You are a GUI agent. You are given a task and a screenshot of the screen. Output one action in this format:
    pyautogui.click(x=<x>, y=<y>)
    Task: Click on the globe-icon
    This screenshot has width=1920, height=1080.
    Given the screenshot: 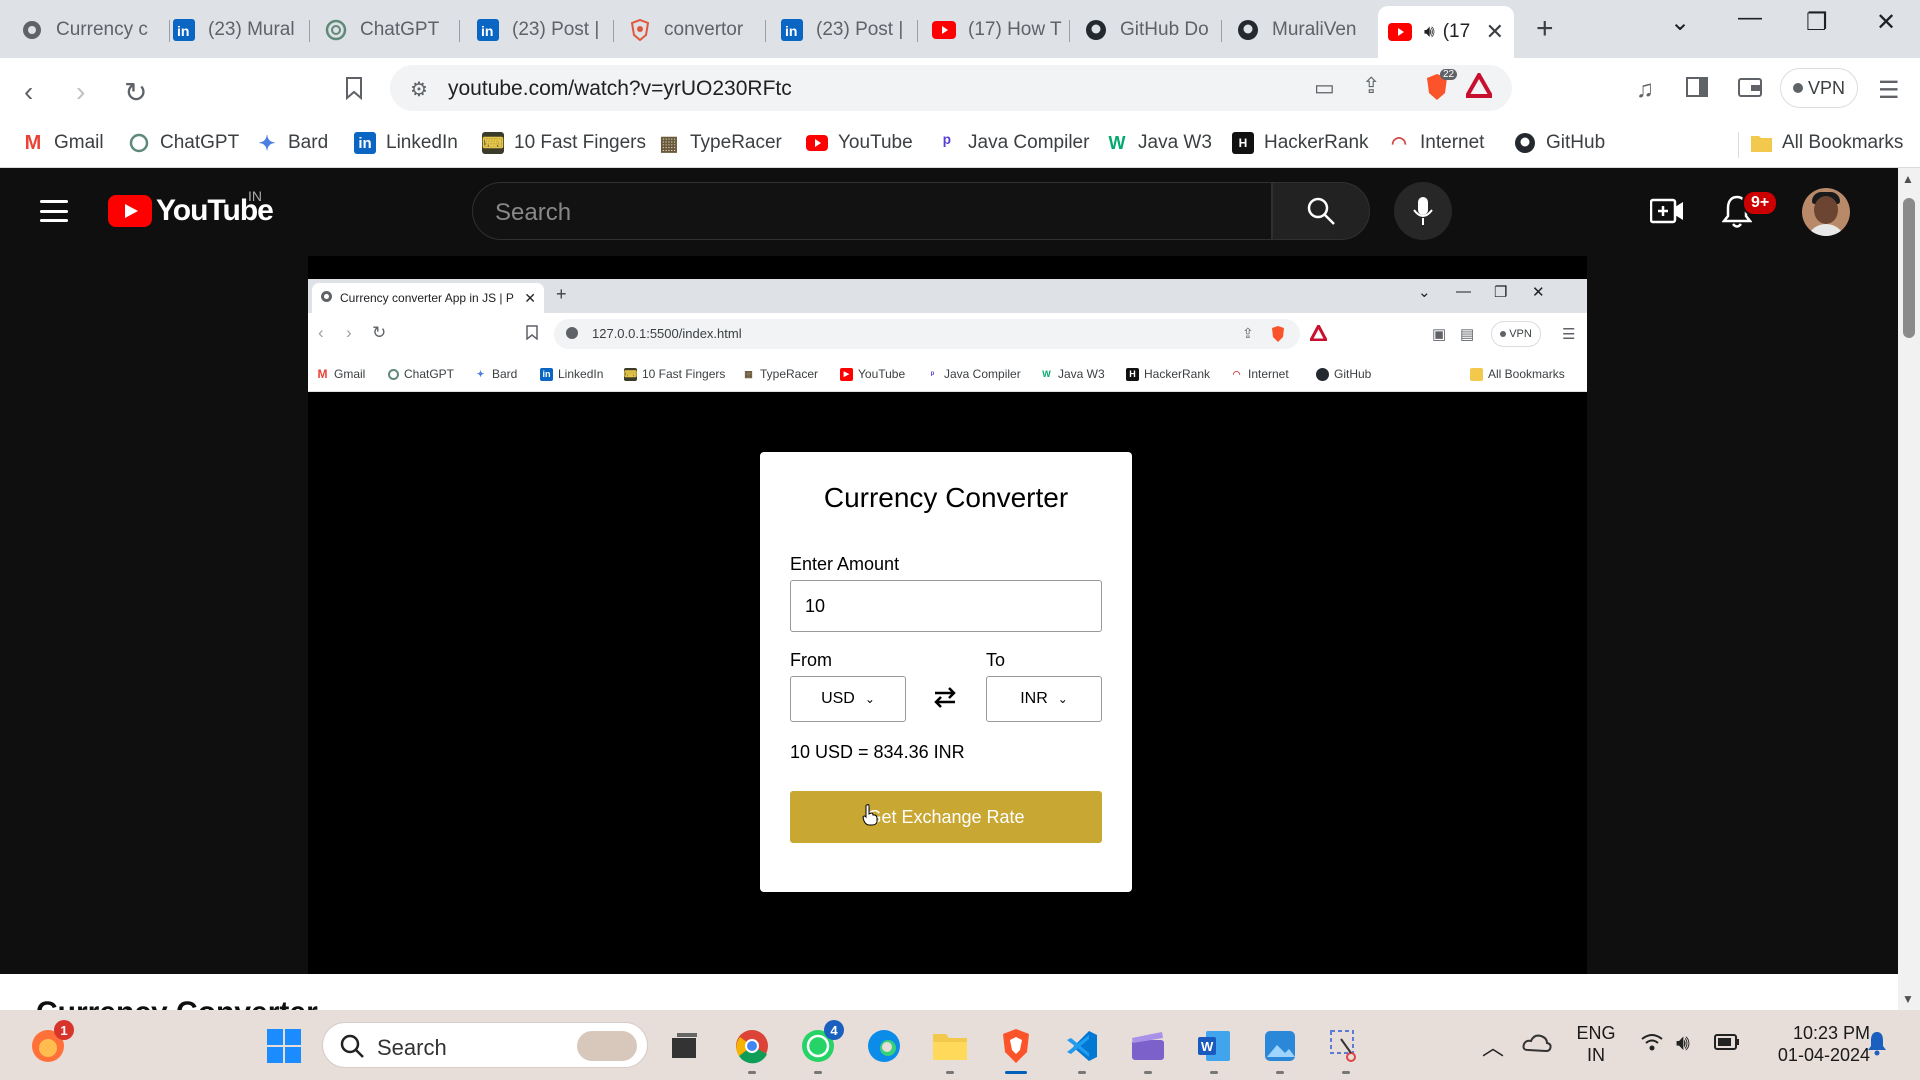 What is the action you would take?
    pyautogui.click(x=326, y=298)
    